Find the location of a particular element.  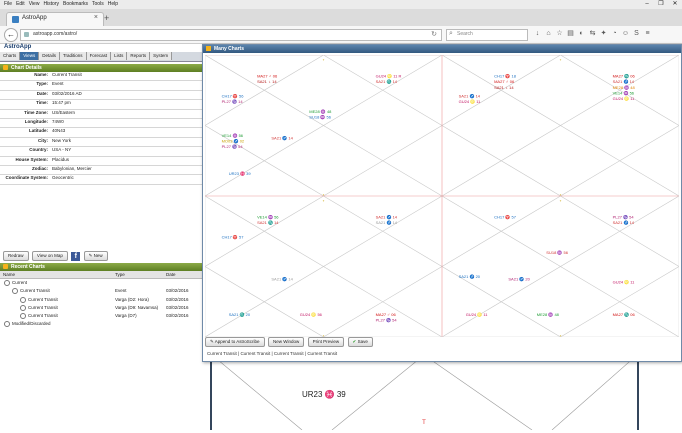

maximize-button: ❐ is located at coordinates (661, 4).